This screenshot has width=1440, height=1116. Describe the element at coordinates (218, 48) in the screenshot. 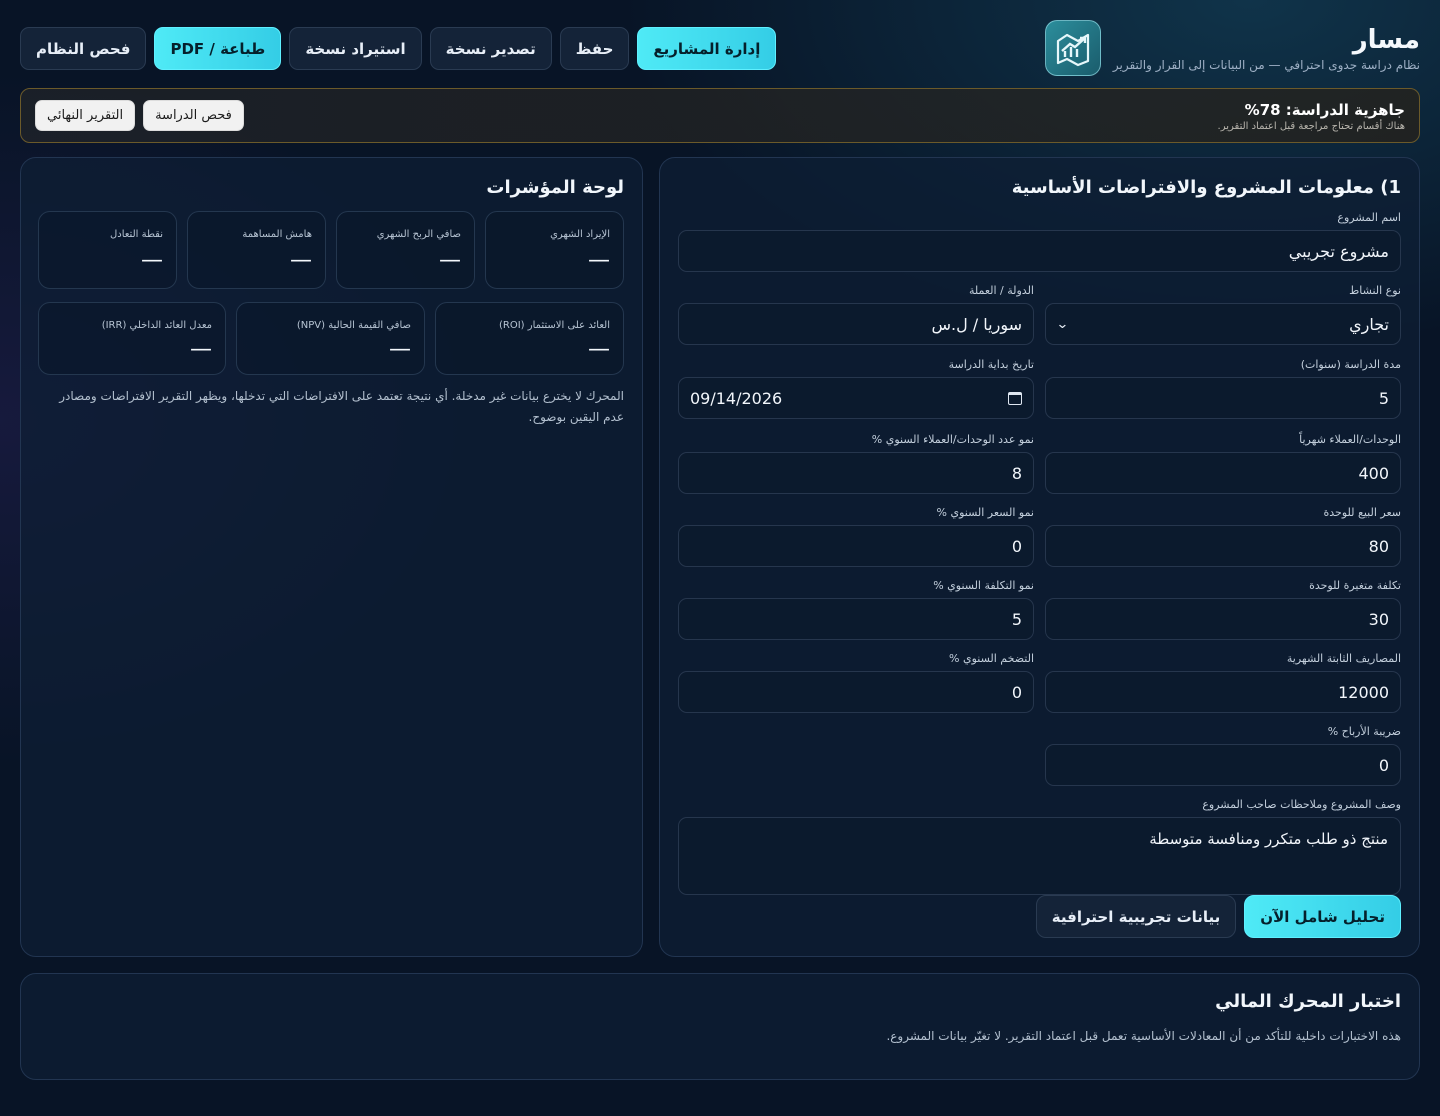

I see `print-pdf-button: طباعة / PDF` at that location.